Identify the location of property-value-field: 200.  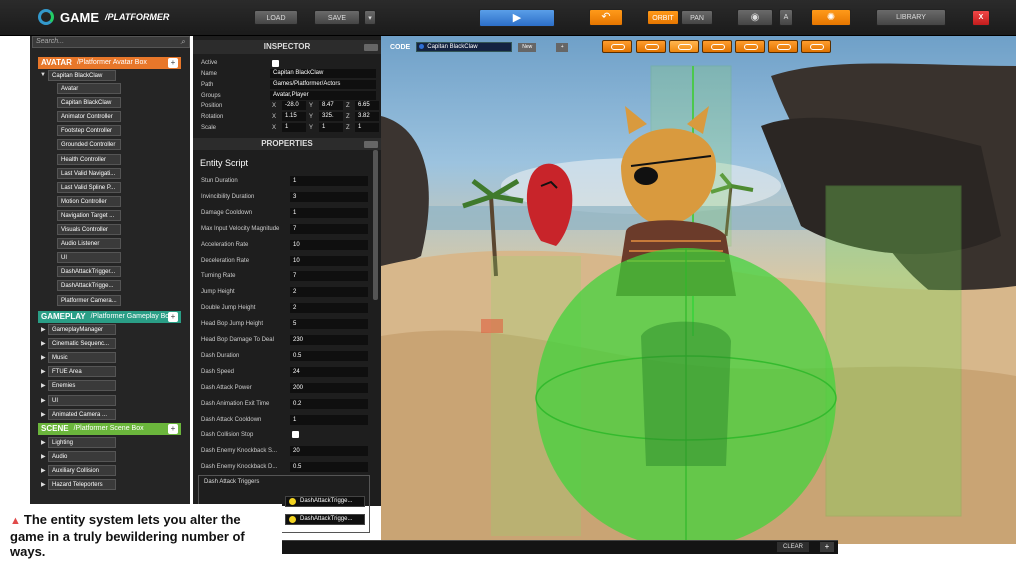
(329, 387).